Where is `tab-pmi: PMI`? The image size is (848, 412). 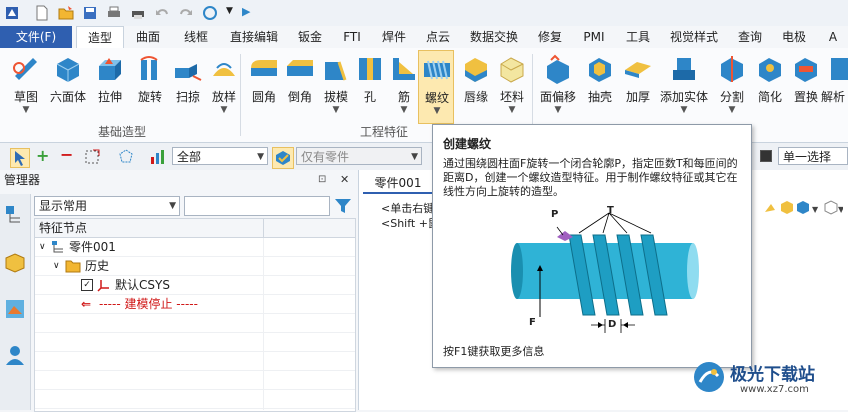 tab-pmi: PMI is located at coordinates (594, 37).